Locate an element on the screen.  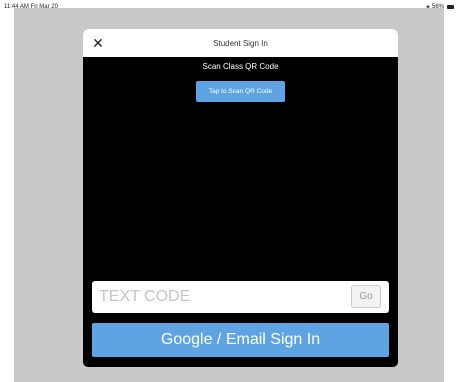
go-button: Go is located at coordinates (366, 296).